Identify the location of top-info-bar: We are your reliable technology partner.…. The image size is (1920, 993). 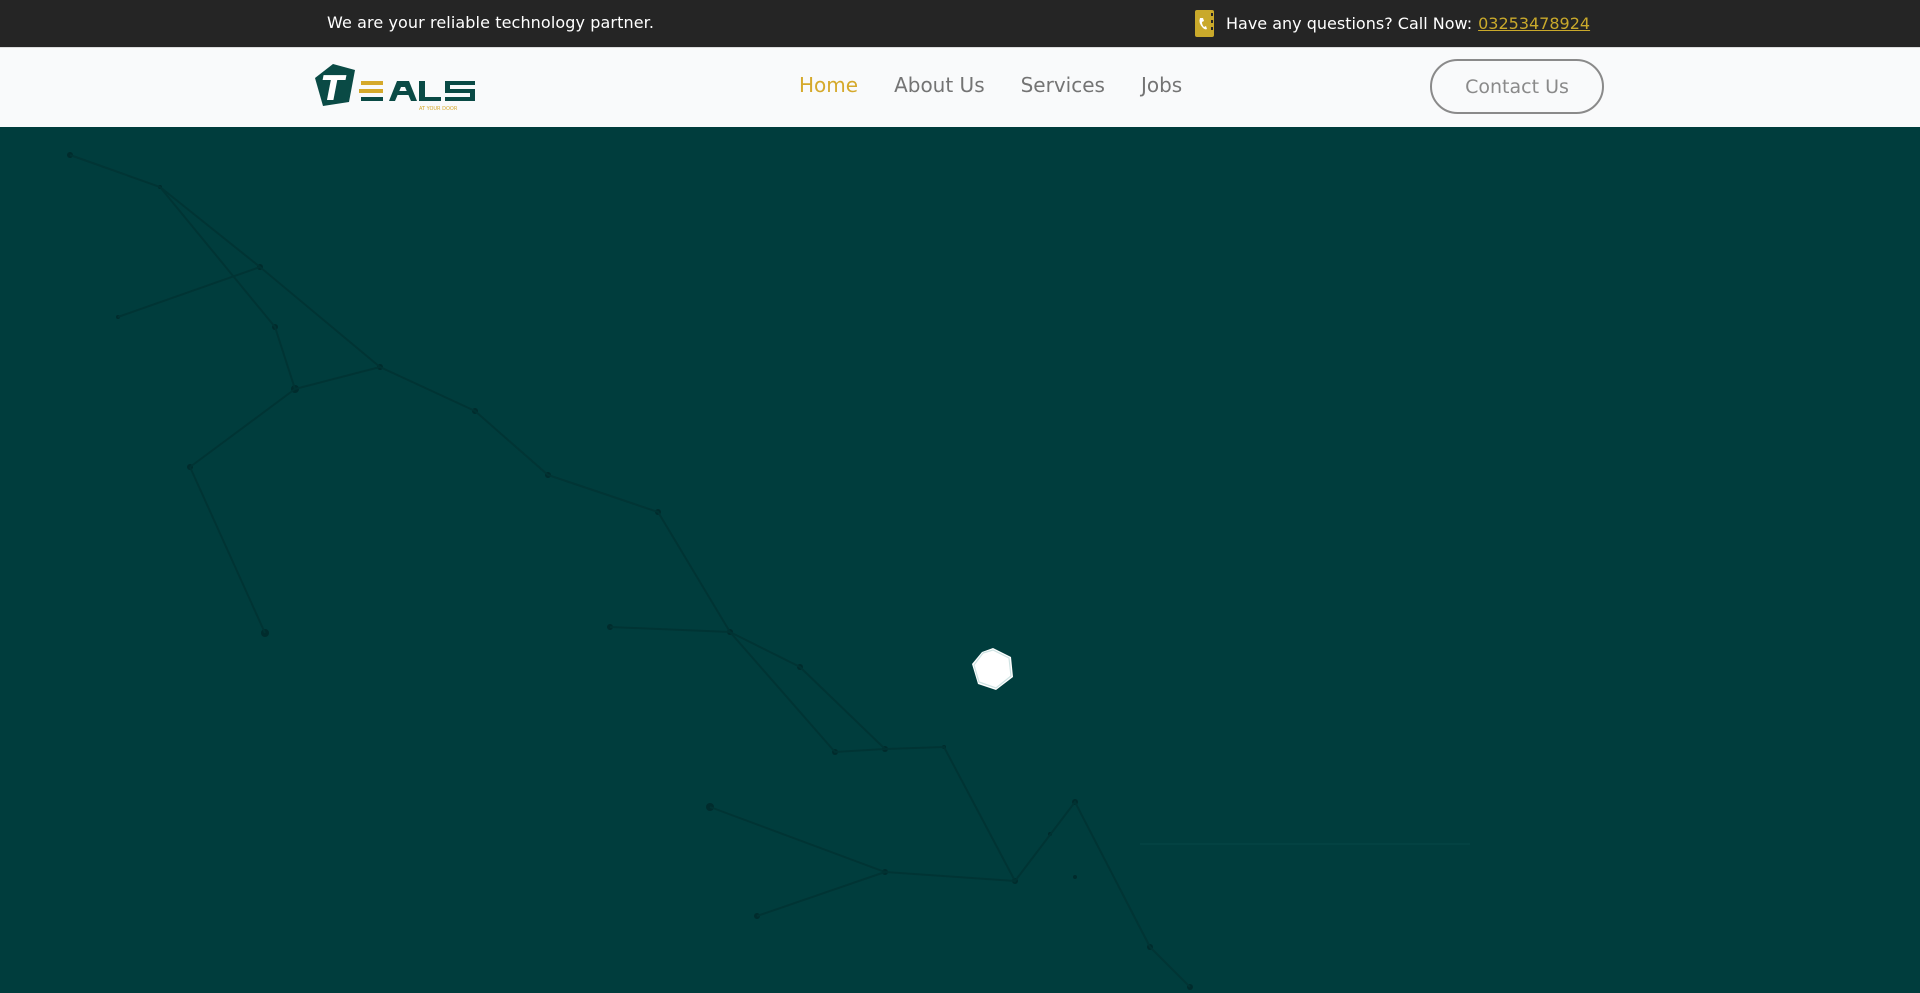
(960, 23).